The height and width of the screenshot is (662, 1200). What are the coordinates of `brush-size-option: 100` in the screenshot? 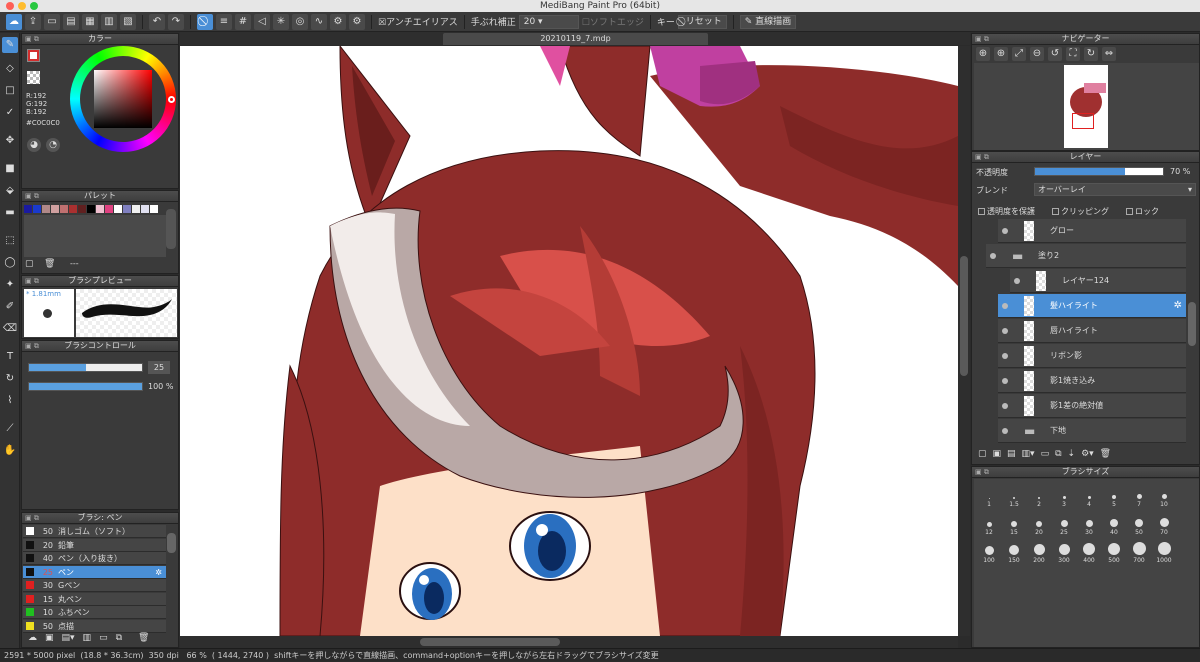 It's located at (989, 552).